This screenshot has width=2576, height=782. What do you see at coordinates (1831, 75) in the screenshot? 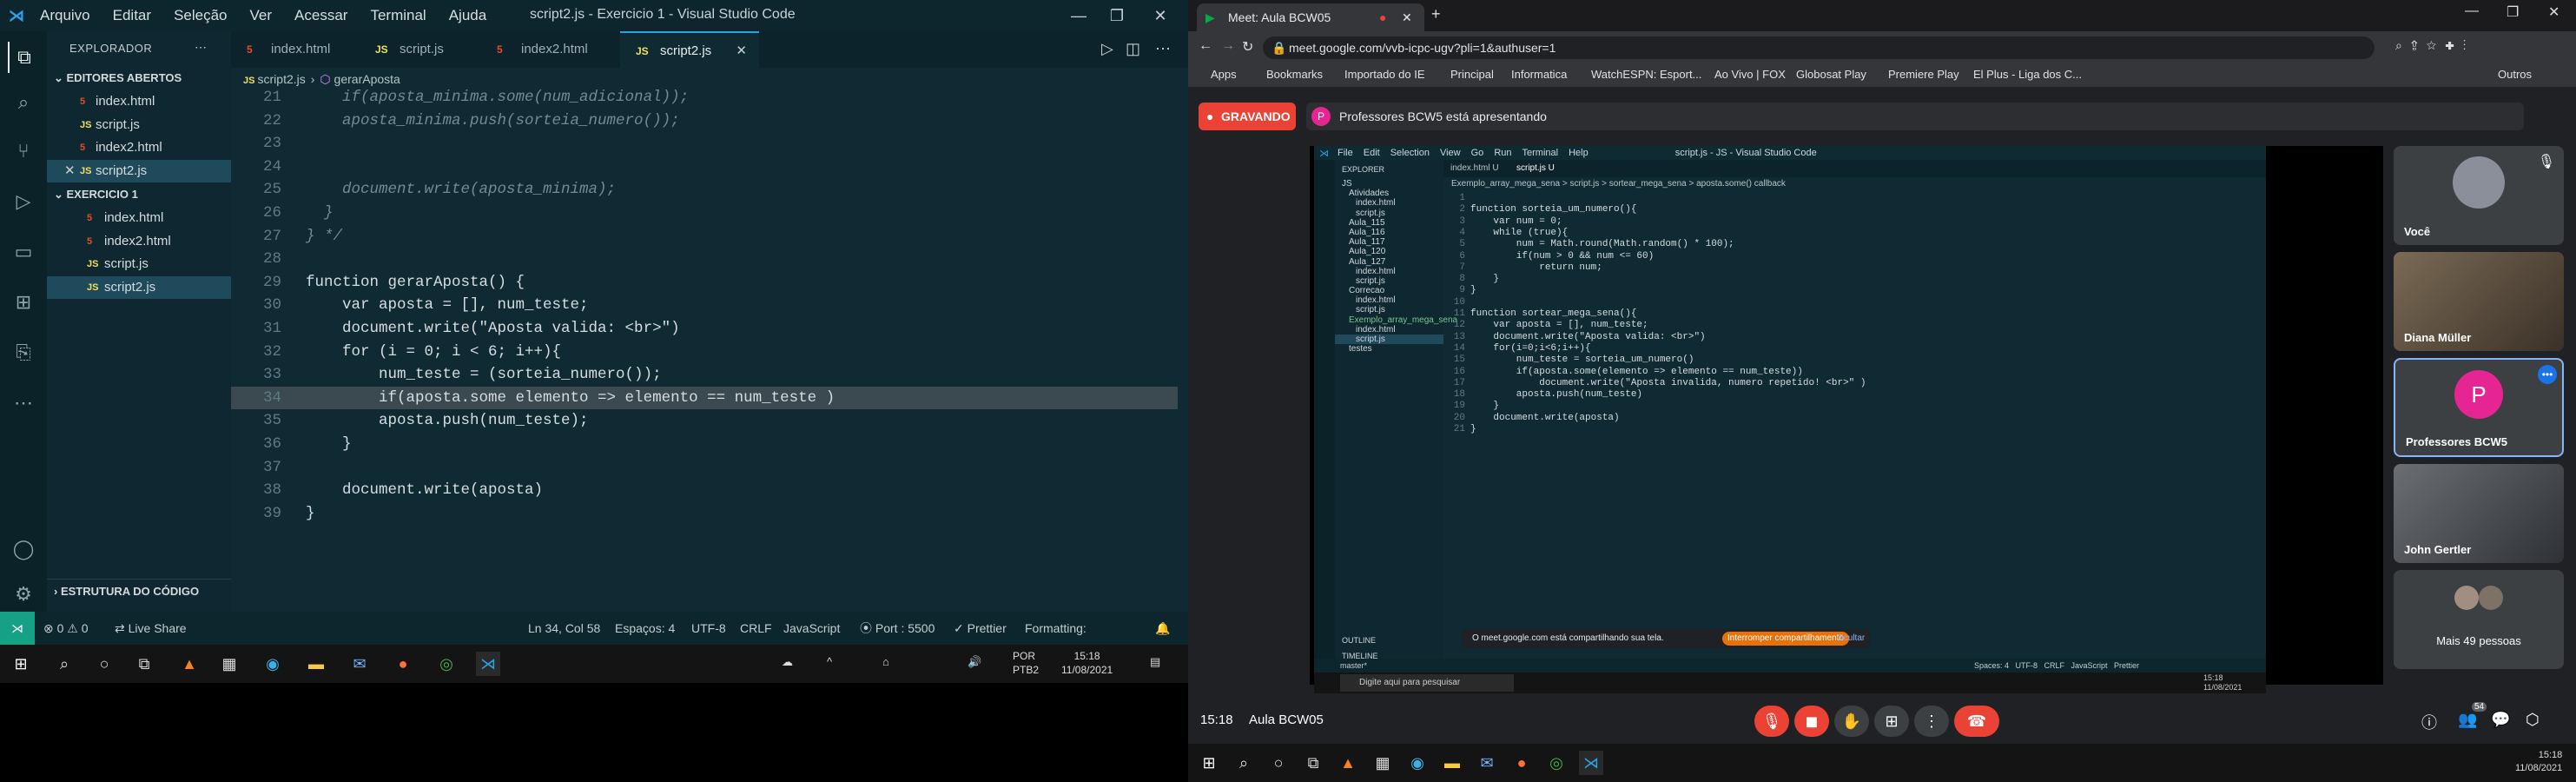
I see `bookmark-globosat: Globosat Play` at bounding box center [1831, 75].